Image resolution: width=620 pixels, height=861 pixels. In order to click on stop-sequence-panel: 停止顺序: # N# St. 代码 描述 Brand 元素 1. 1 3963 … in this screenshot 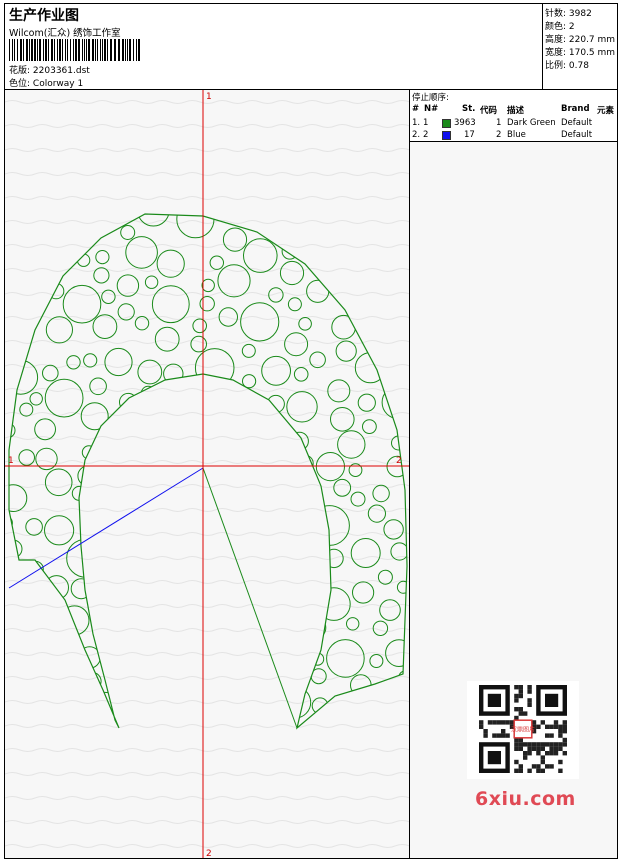, I will do `click(513, 116)`.